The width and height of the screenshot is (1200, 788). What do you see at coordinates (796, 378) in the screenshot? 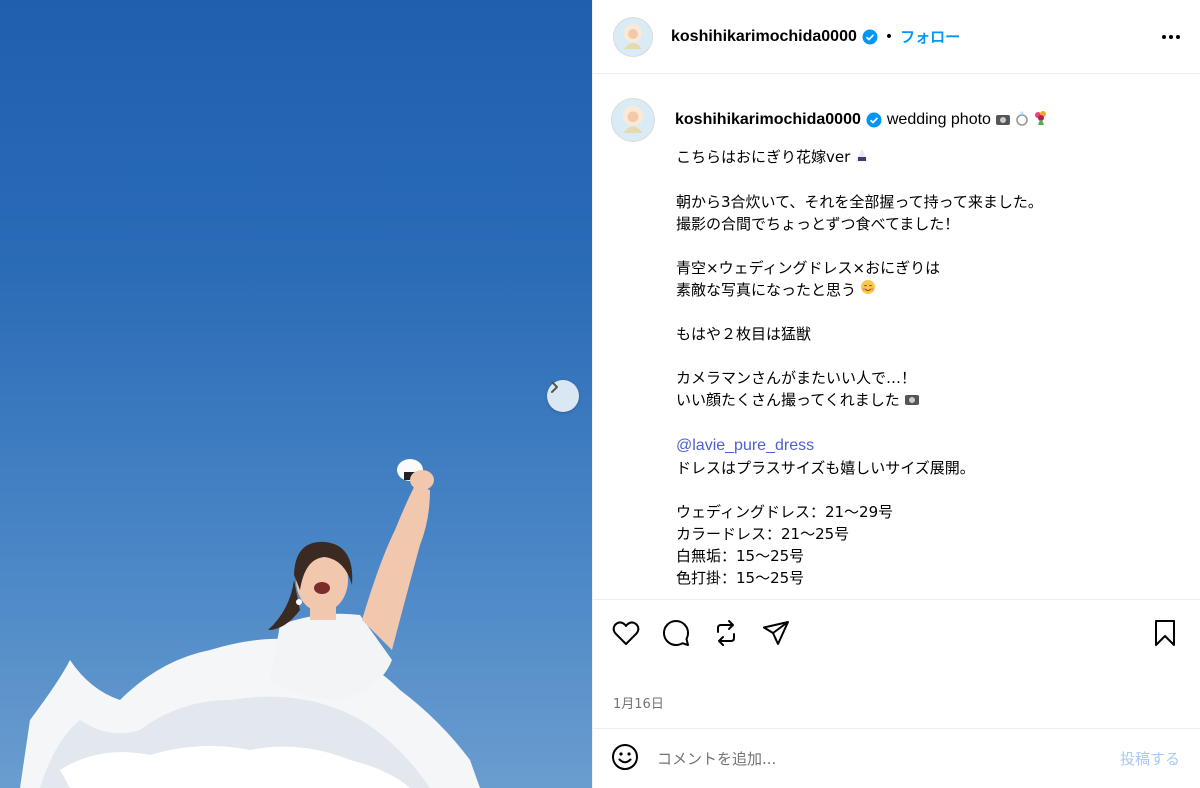
I see `caption-line: カメラマンさんがまたいい人で…！` at bounding box center [796, 378].